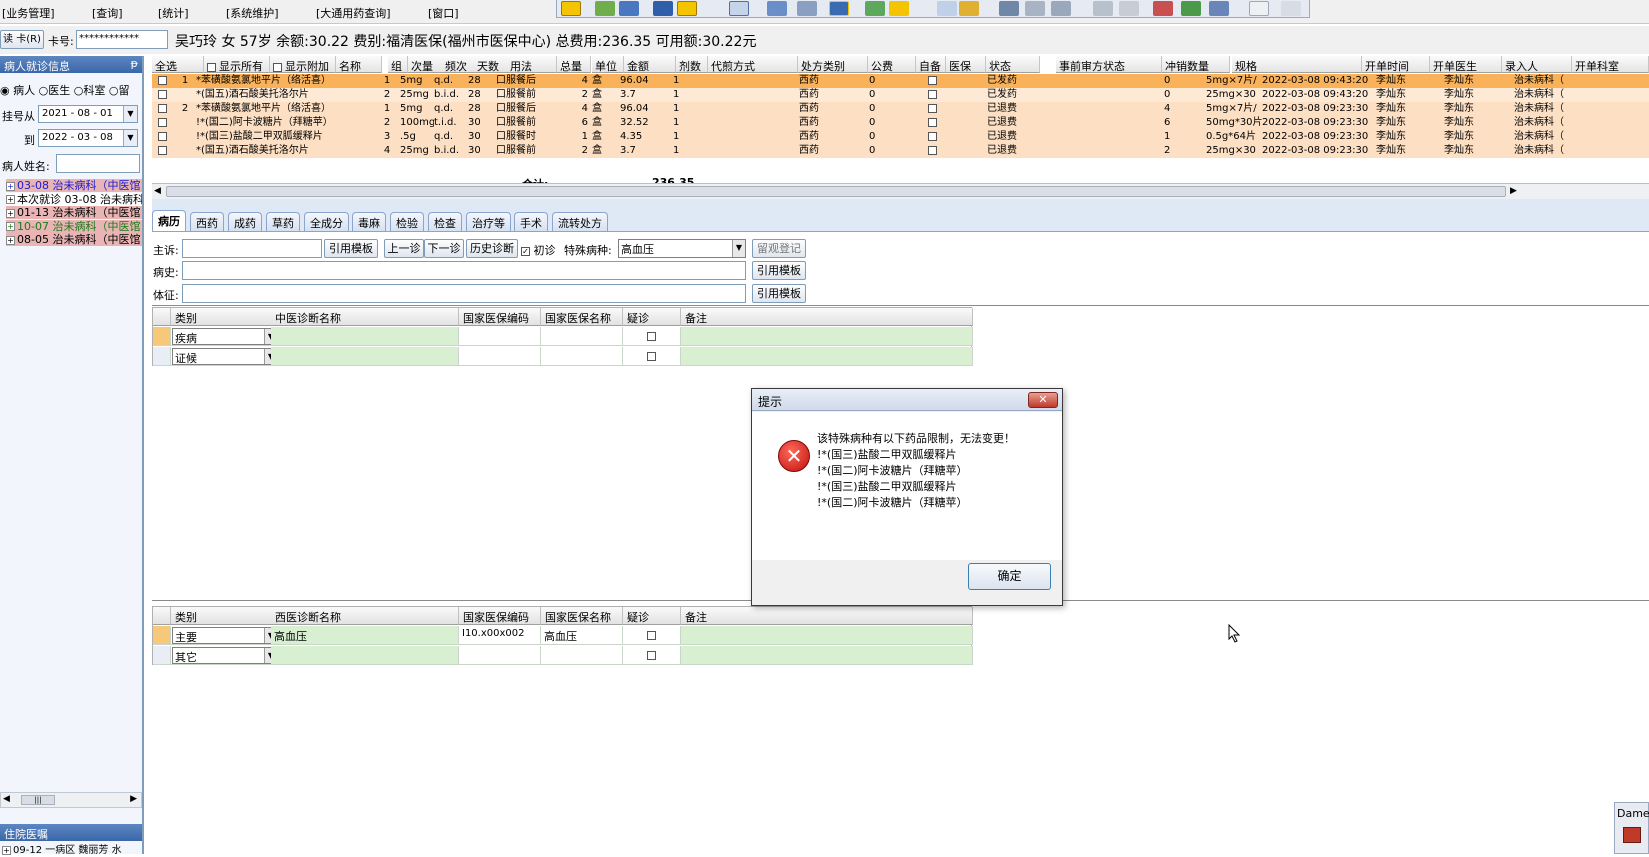 The height and width of the screenshot is (857, 1649). What do you see at coordinates (571, 8) in the screenshot?
I see `pointer-icon` at bounding box center [571, 8].